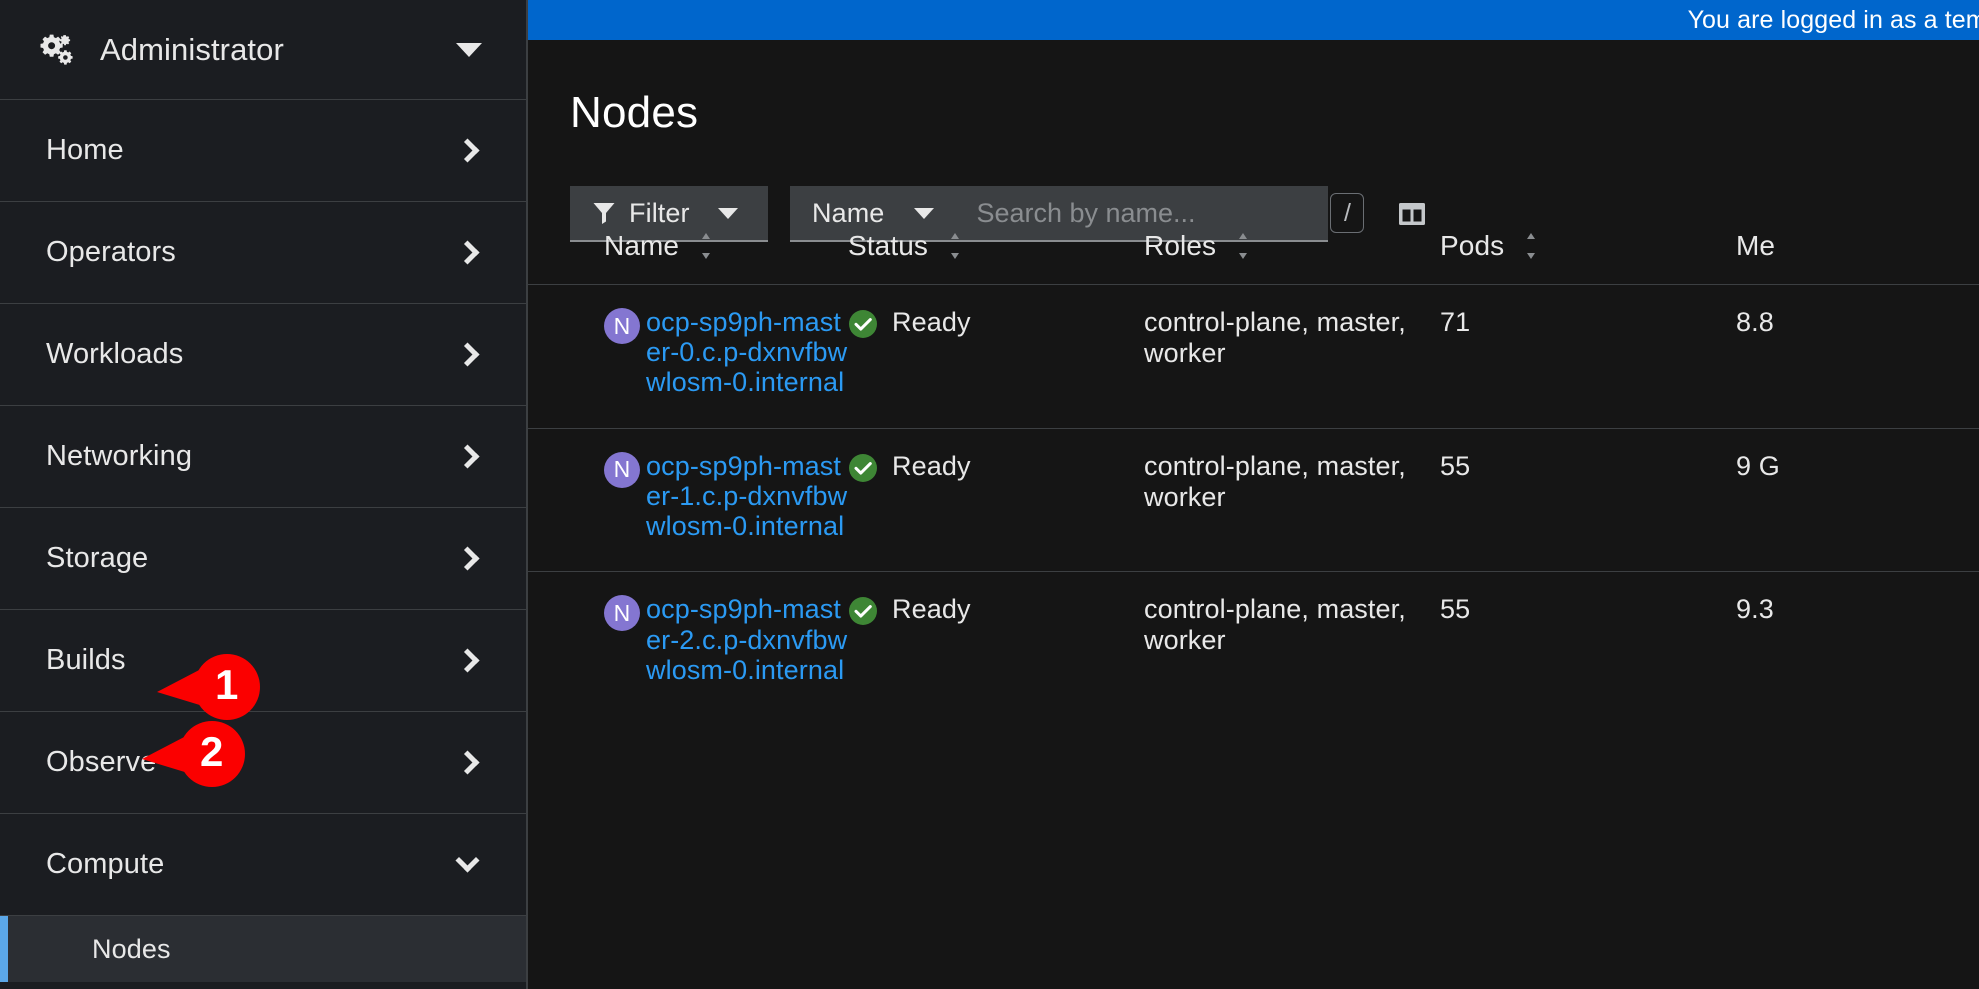 The width and height of the screenshot is (1979, 989). Describe the element at coordinates (1857, 499) in the screenshot. I see `cell-memory: 9 G` at that location.